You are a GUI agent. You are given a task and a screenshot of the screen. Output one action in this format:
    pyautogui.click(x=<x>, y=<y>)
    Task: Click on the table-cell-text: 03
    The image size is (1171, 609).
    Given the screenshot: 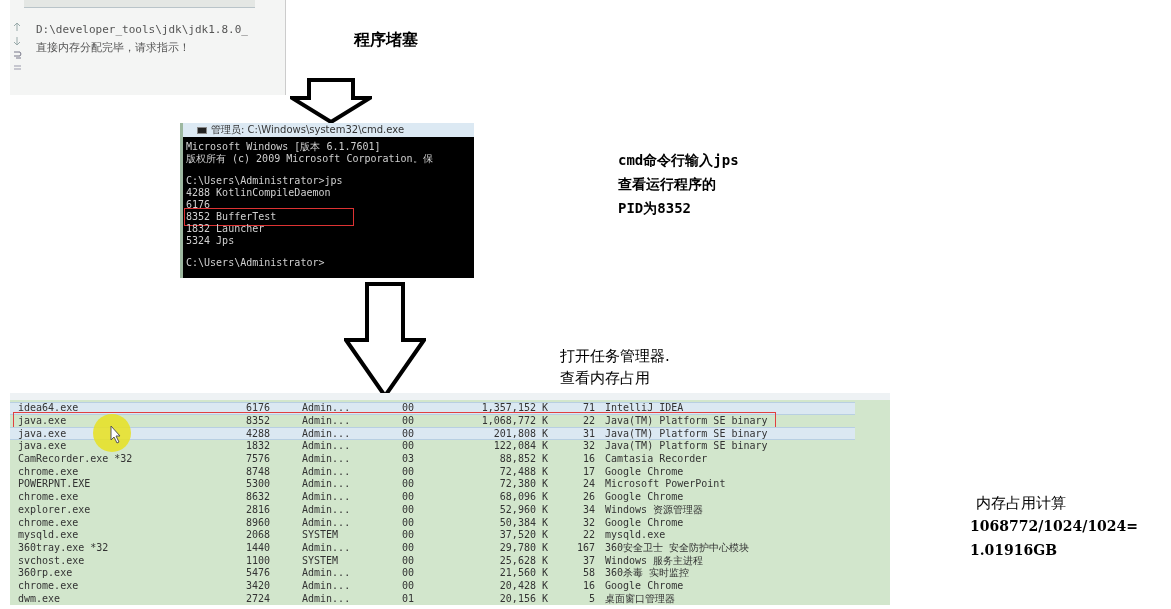 What is the action you would take?
    pyautogui.click(x=407, y=459)
    